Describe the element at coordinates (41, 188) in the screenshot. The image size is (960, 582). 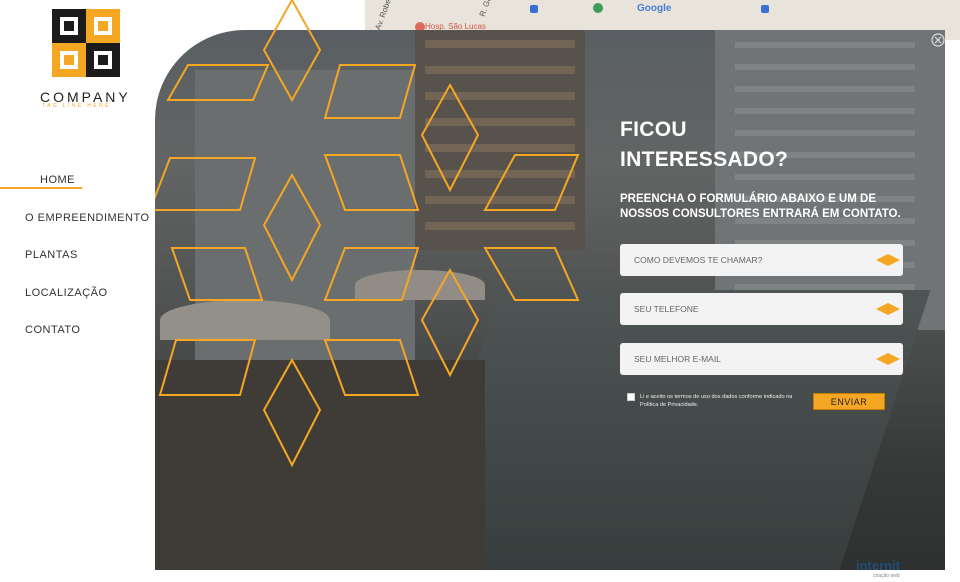
I see `nav-active-indicator` at that location.